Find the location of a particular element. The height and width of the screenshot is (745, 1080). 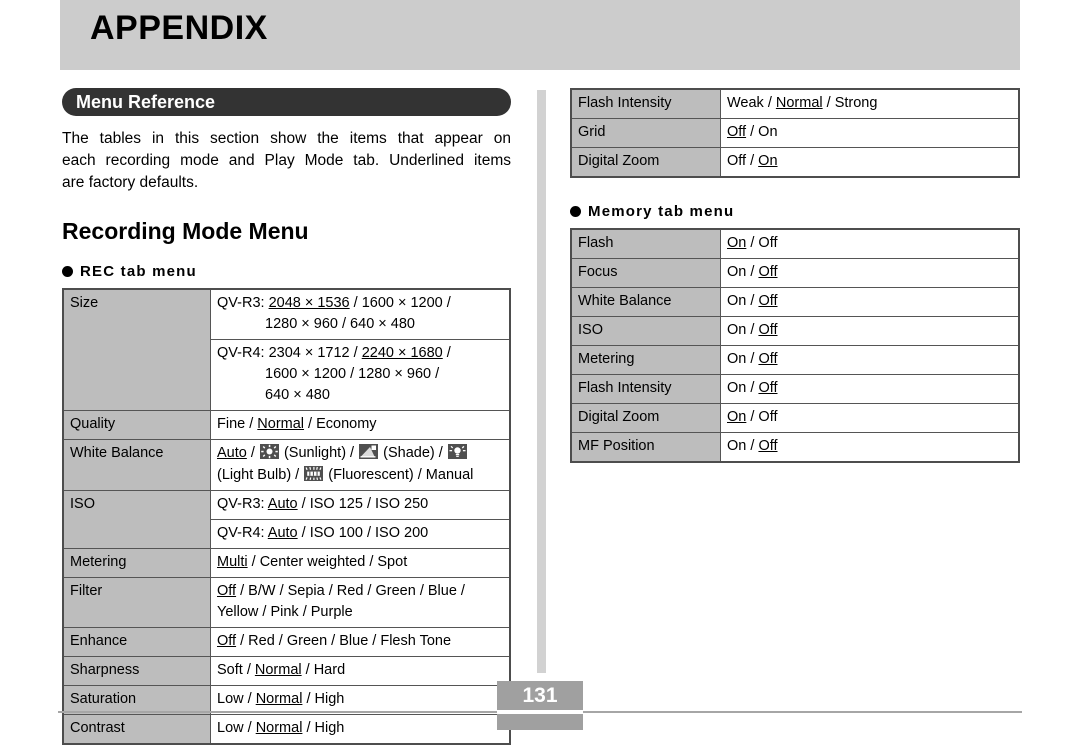

size-qvr4-line1: QV-R4: 2304 × 1712 / 2240 × 1680 / is located at coordinates (334, 353).